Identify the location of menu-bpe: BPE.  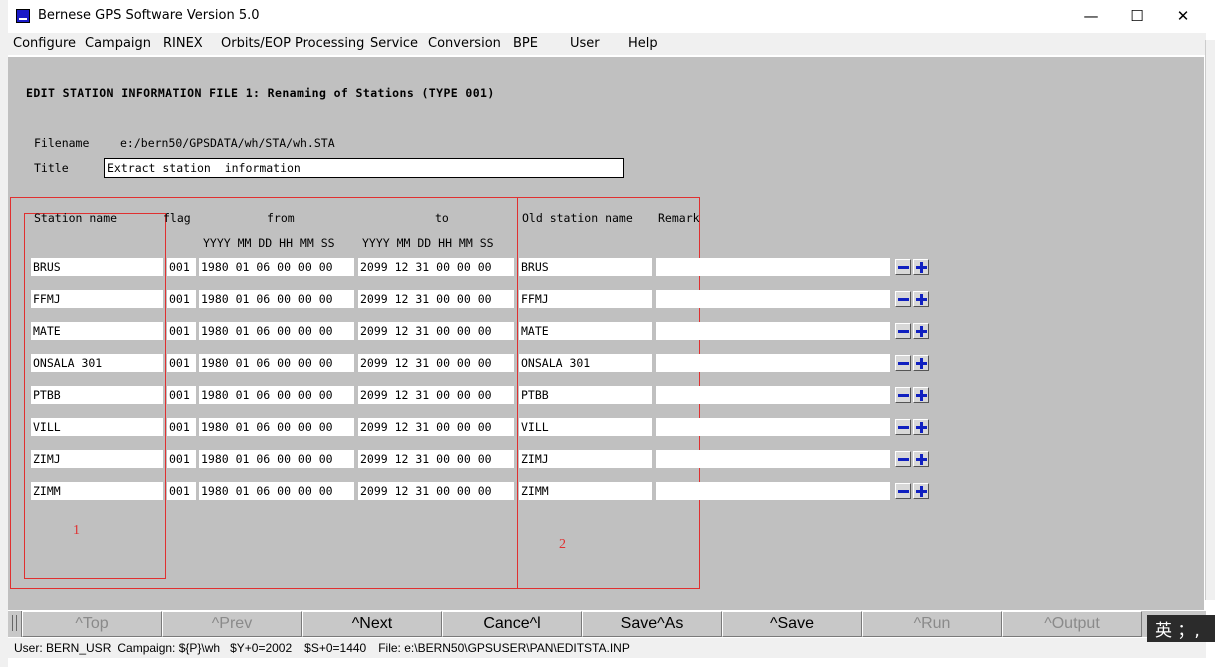
(525, 43).